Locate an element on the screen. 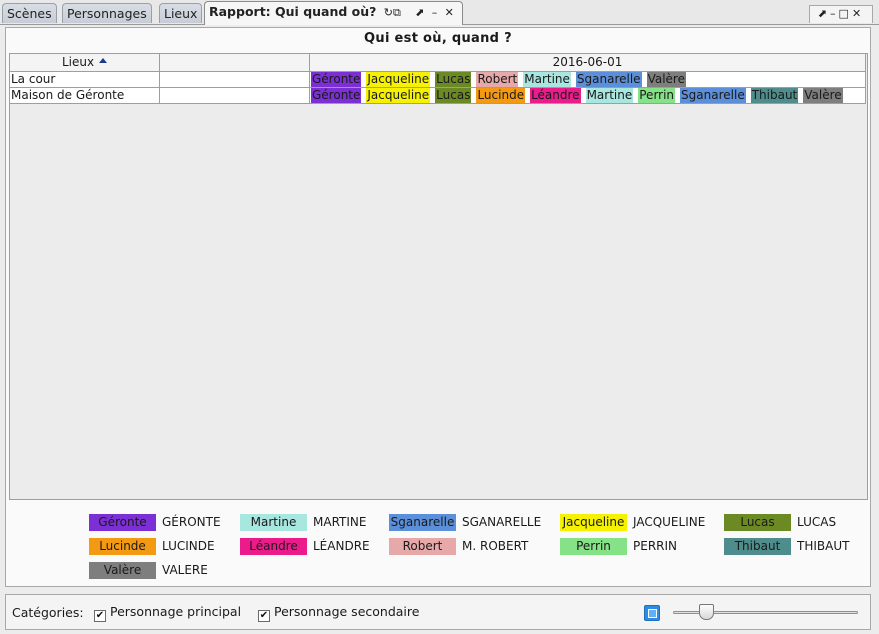 The image size is (879, 634). legend-swatch: Perrin is located at coordinates (593, 546).